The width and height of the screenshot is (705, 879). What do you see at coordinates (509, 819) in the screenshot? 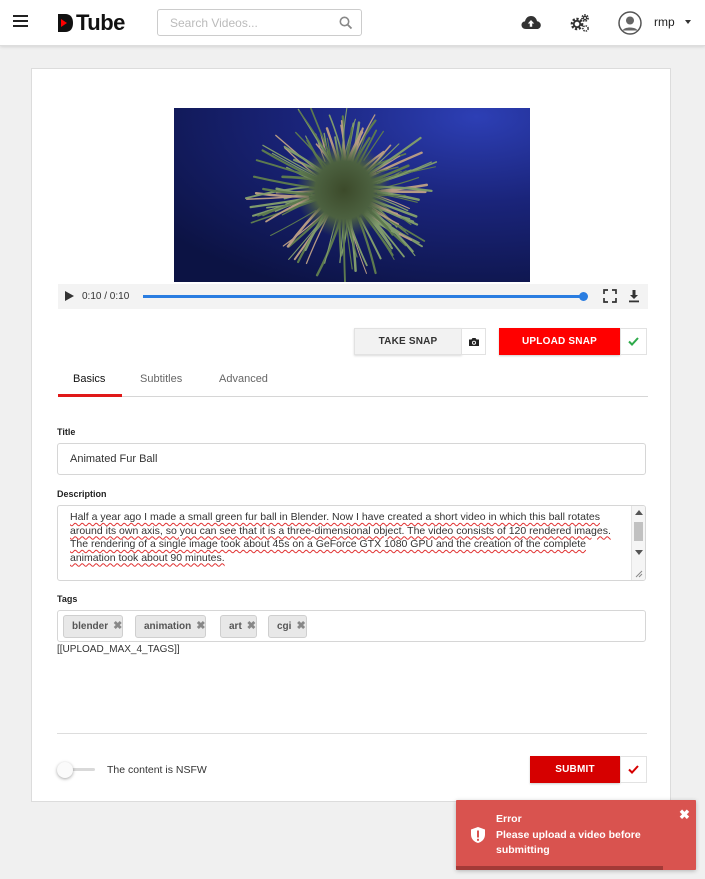
I see `toast-title: Error` at bounding box center [509, 819].